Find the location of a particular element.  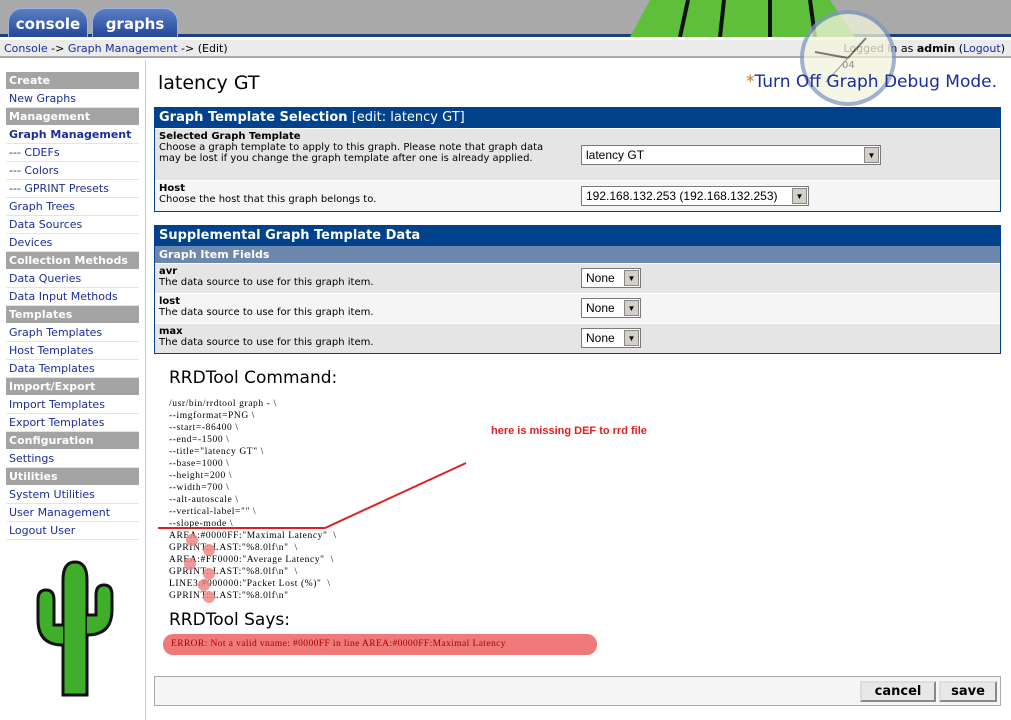

panel-title: Graph Template Selection is located at coordinates (253, 117).